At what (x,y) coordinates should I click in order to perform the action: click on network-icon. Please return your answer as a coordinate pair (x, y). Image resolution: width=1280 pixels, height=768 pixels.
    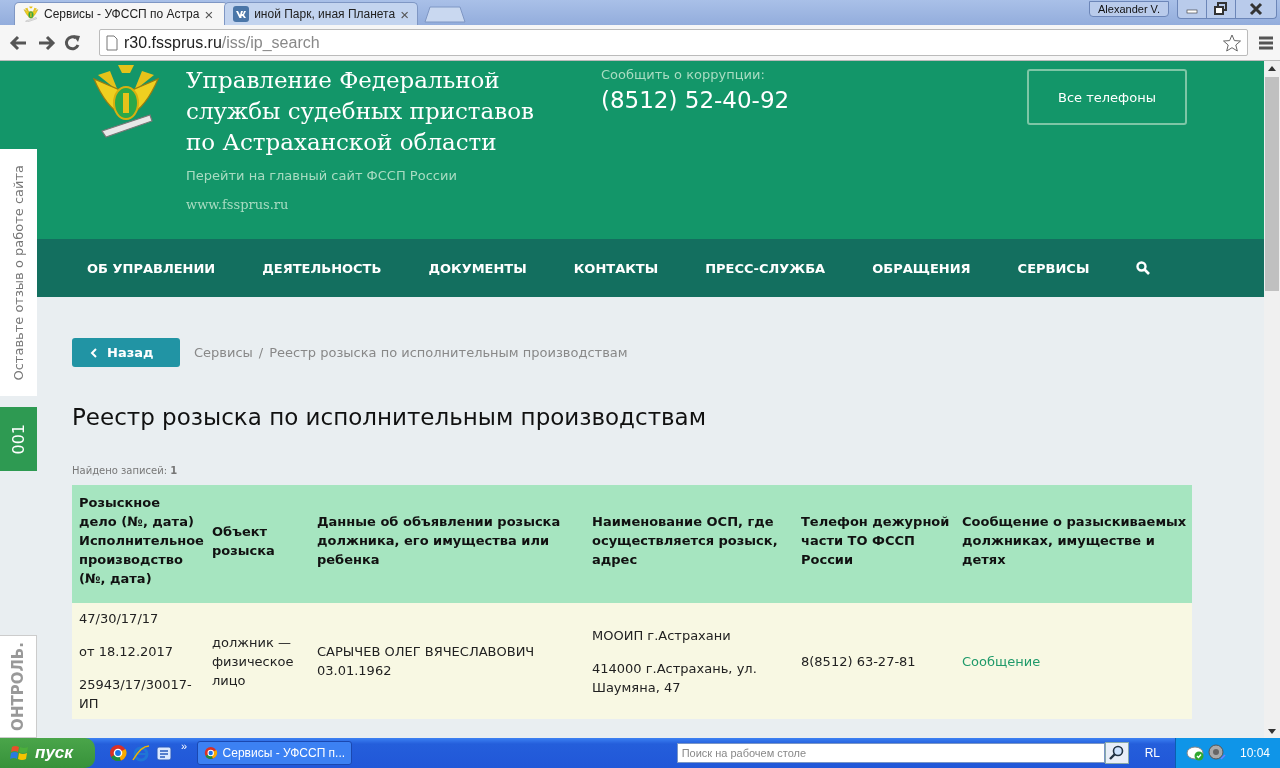
    Looking at the image, I should click on (1195, 753).